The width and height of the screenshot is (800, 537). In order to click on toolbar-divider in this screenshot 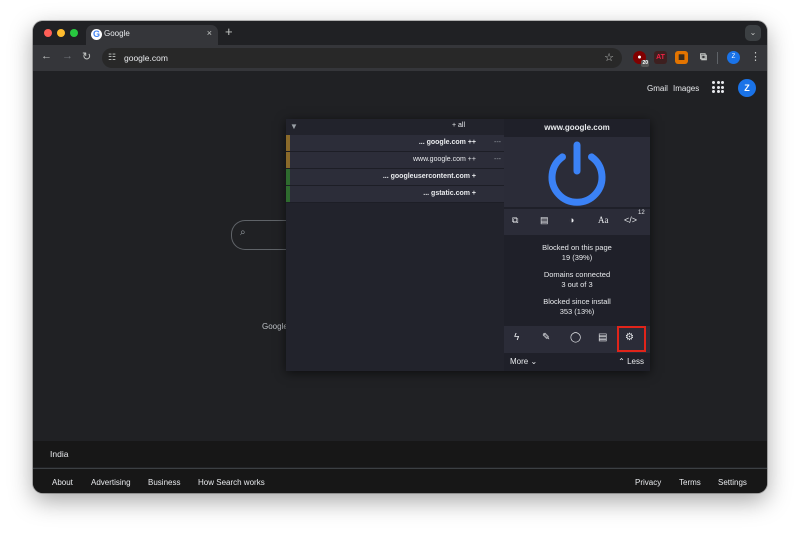, I will do `click(717, 58)`.